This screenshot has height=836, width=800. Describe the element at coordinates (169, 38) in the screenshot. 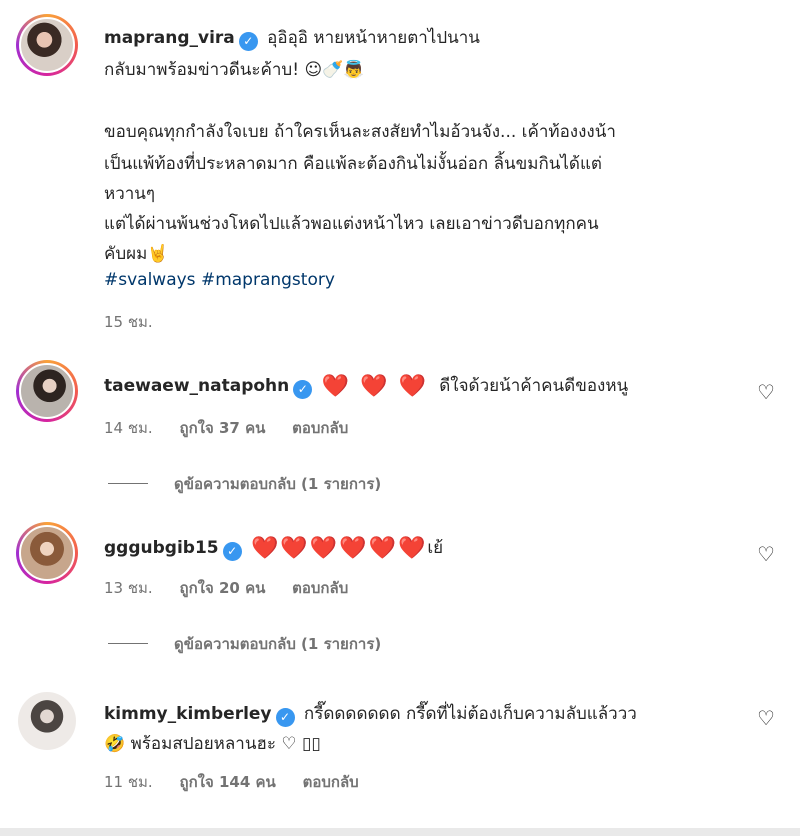

I see `caption-username: maprang_vira` at that location.